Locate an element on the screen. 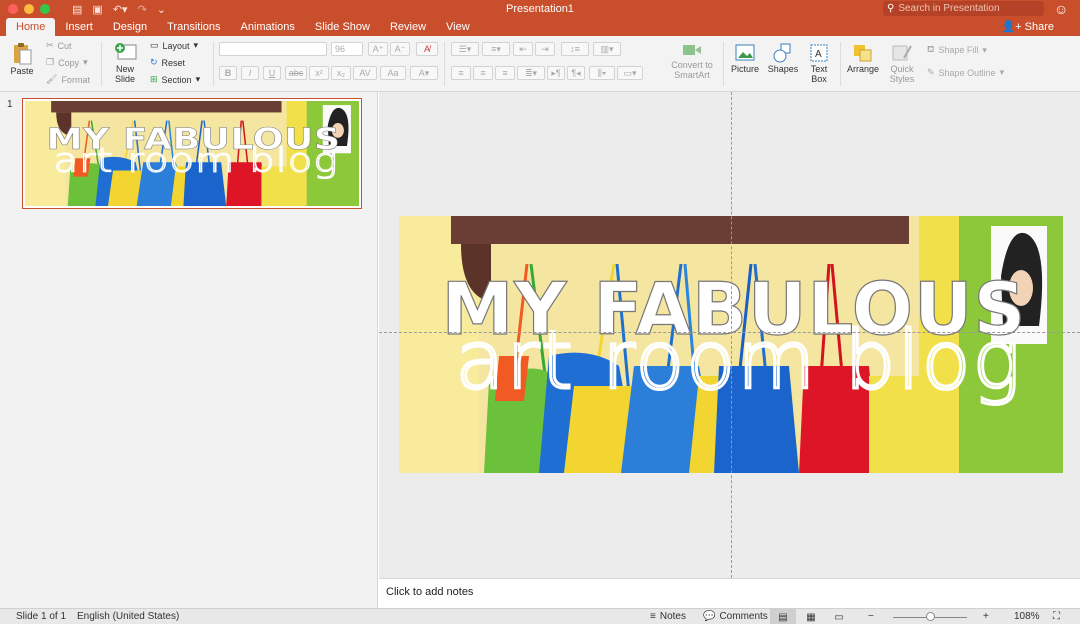  smartart-icon is located at coordinates (692, 50).